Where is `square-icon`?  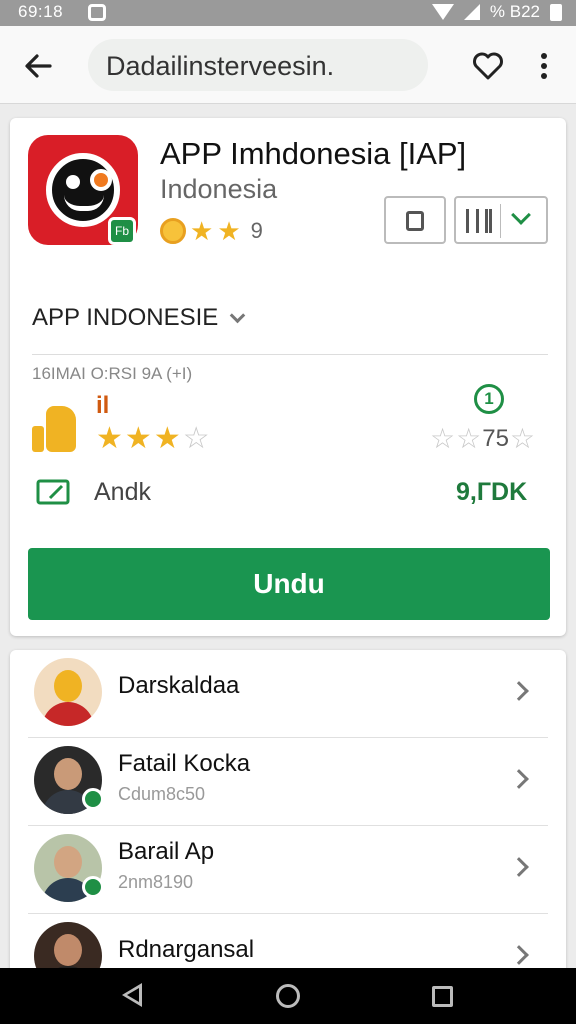
square-icon is located at coordinates (415, 221).